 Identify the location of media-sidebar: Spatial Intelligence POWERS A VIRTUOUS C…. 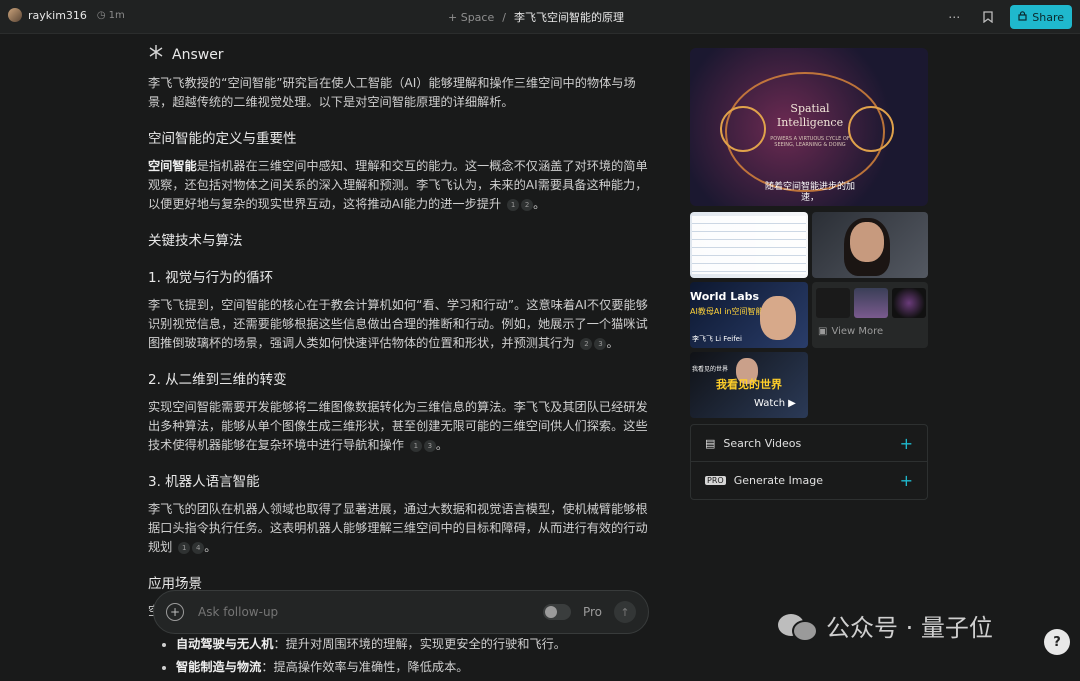
(809, 274).